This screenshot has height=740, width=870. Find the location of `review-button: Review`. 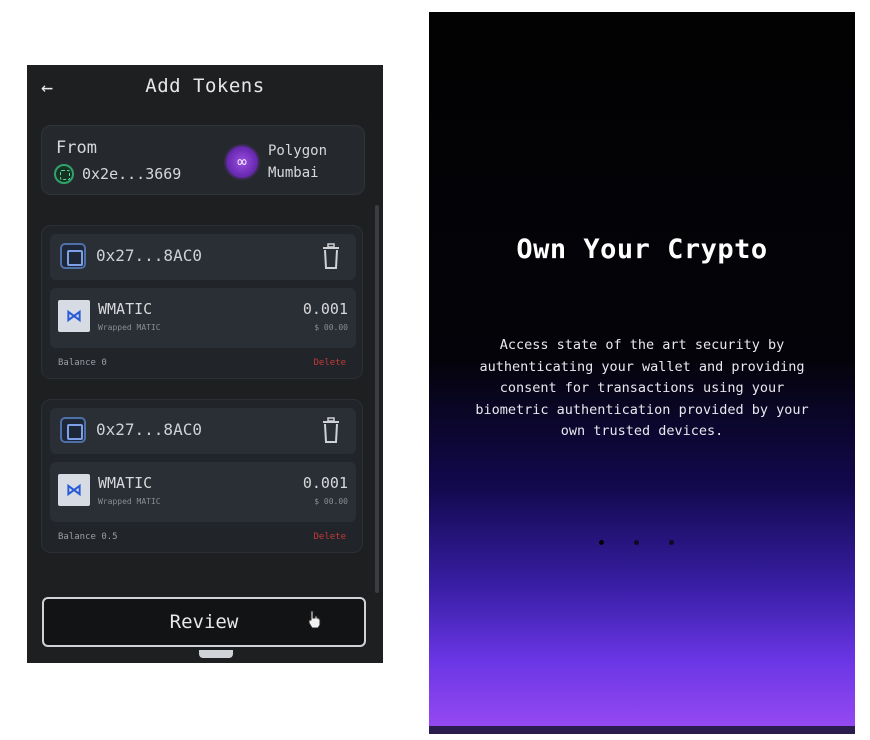

review-button: Review is located at coordinates (204, 622).